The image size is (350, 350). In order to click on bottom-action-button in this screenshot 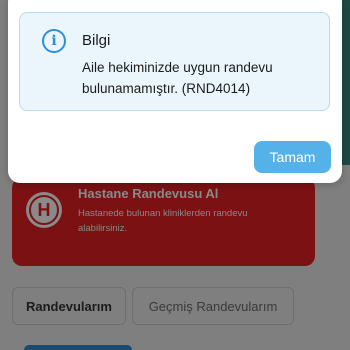, I will do `click(78, 347)`.